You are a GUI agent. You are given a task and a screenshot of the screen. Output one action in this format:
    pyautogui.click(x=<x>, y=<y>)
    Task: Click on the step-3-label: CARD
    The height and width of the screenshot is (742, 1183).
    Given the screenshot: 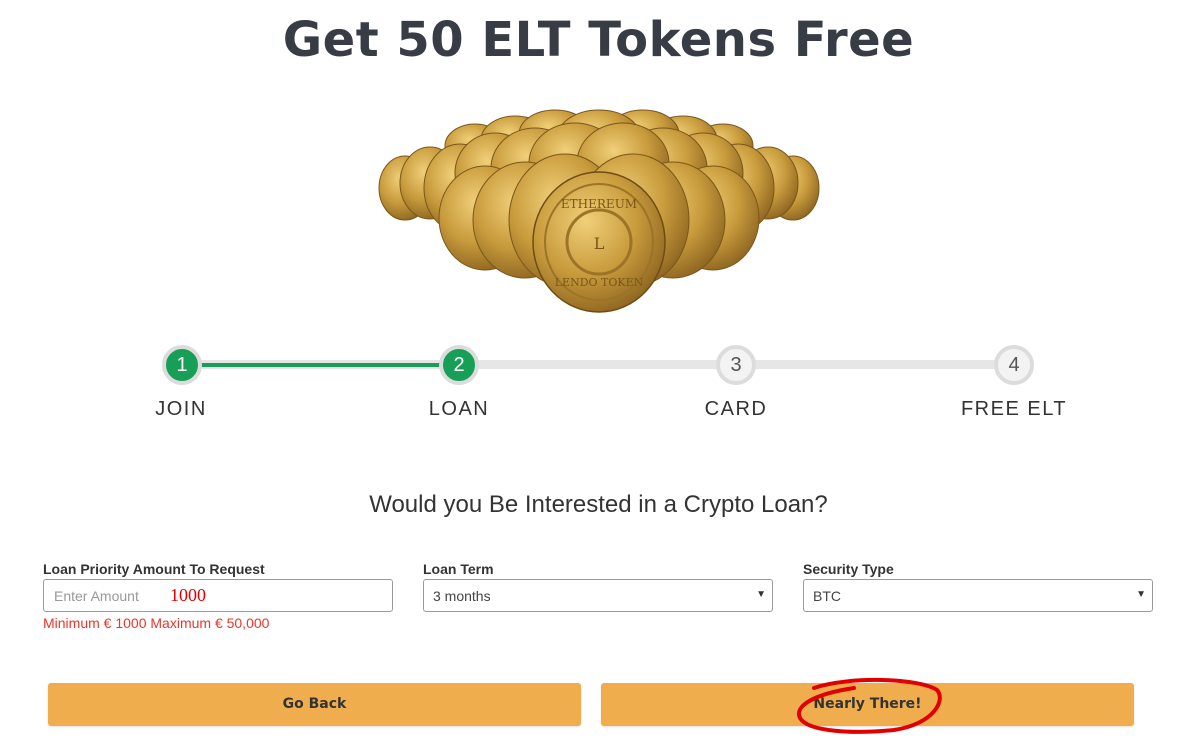 What is the action you would take?
    pyautogui.click(x=736, y=409)
    